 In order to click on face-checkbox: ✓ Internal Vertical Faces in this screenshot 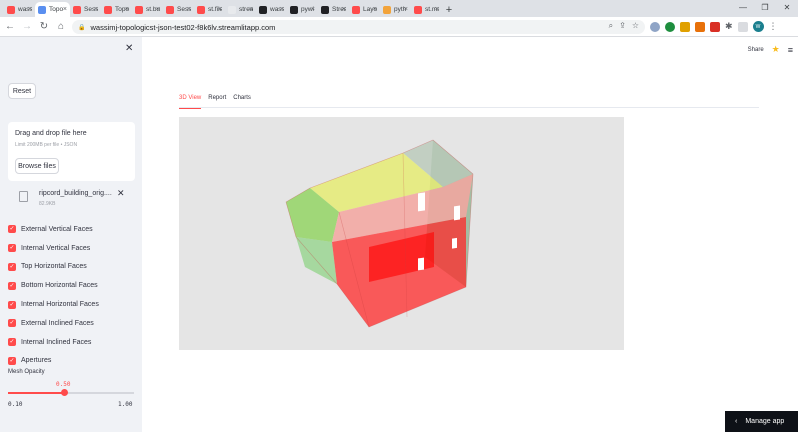, I will do `click(53, 248)`.